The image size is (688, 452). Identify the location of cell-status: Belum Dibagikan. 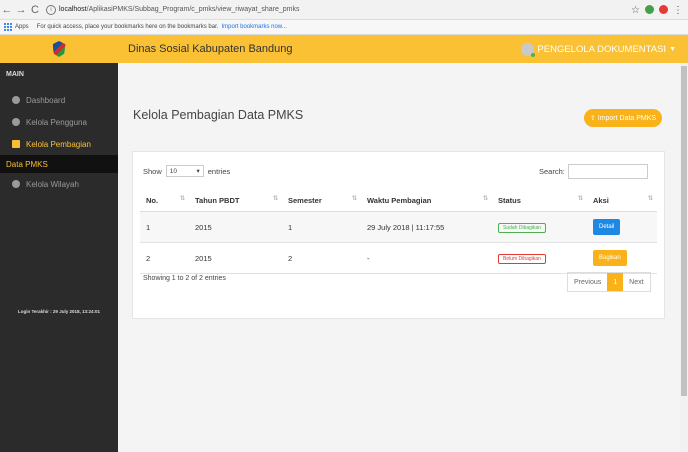
(539, 258).